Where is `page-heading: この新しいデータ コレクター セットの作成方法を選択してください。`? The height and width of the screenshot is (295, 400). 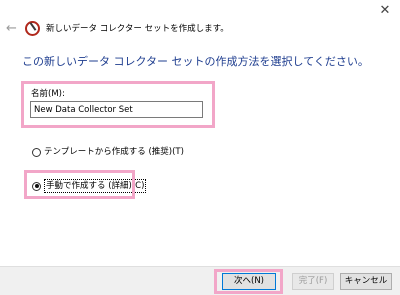
page-heading: この新しいデータ コレクター セットの作成方法を選択してください。 is located at coordinates (195, 61).